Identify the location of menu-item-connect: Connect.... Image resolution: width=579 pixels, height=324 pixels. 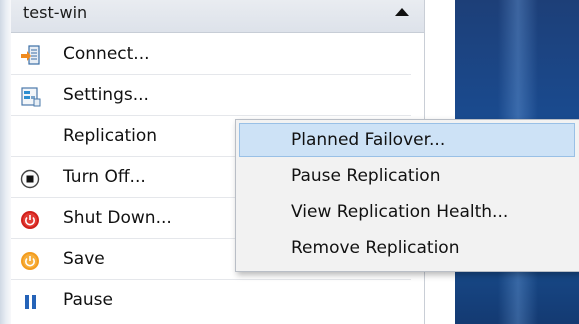
(211, 54).